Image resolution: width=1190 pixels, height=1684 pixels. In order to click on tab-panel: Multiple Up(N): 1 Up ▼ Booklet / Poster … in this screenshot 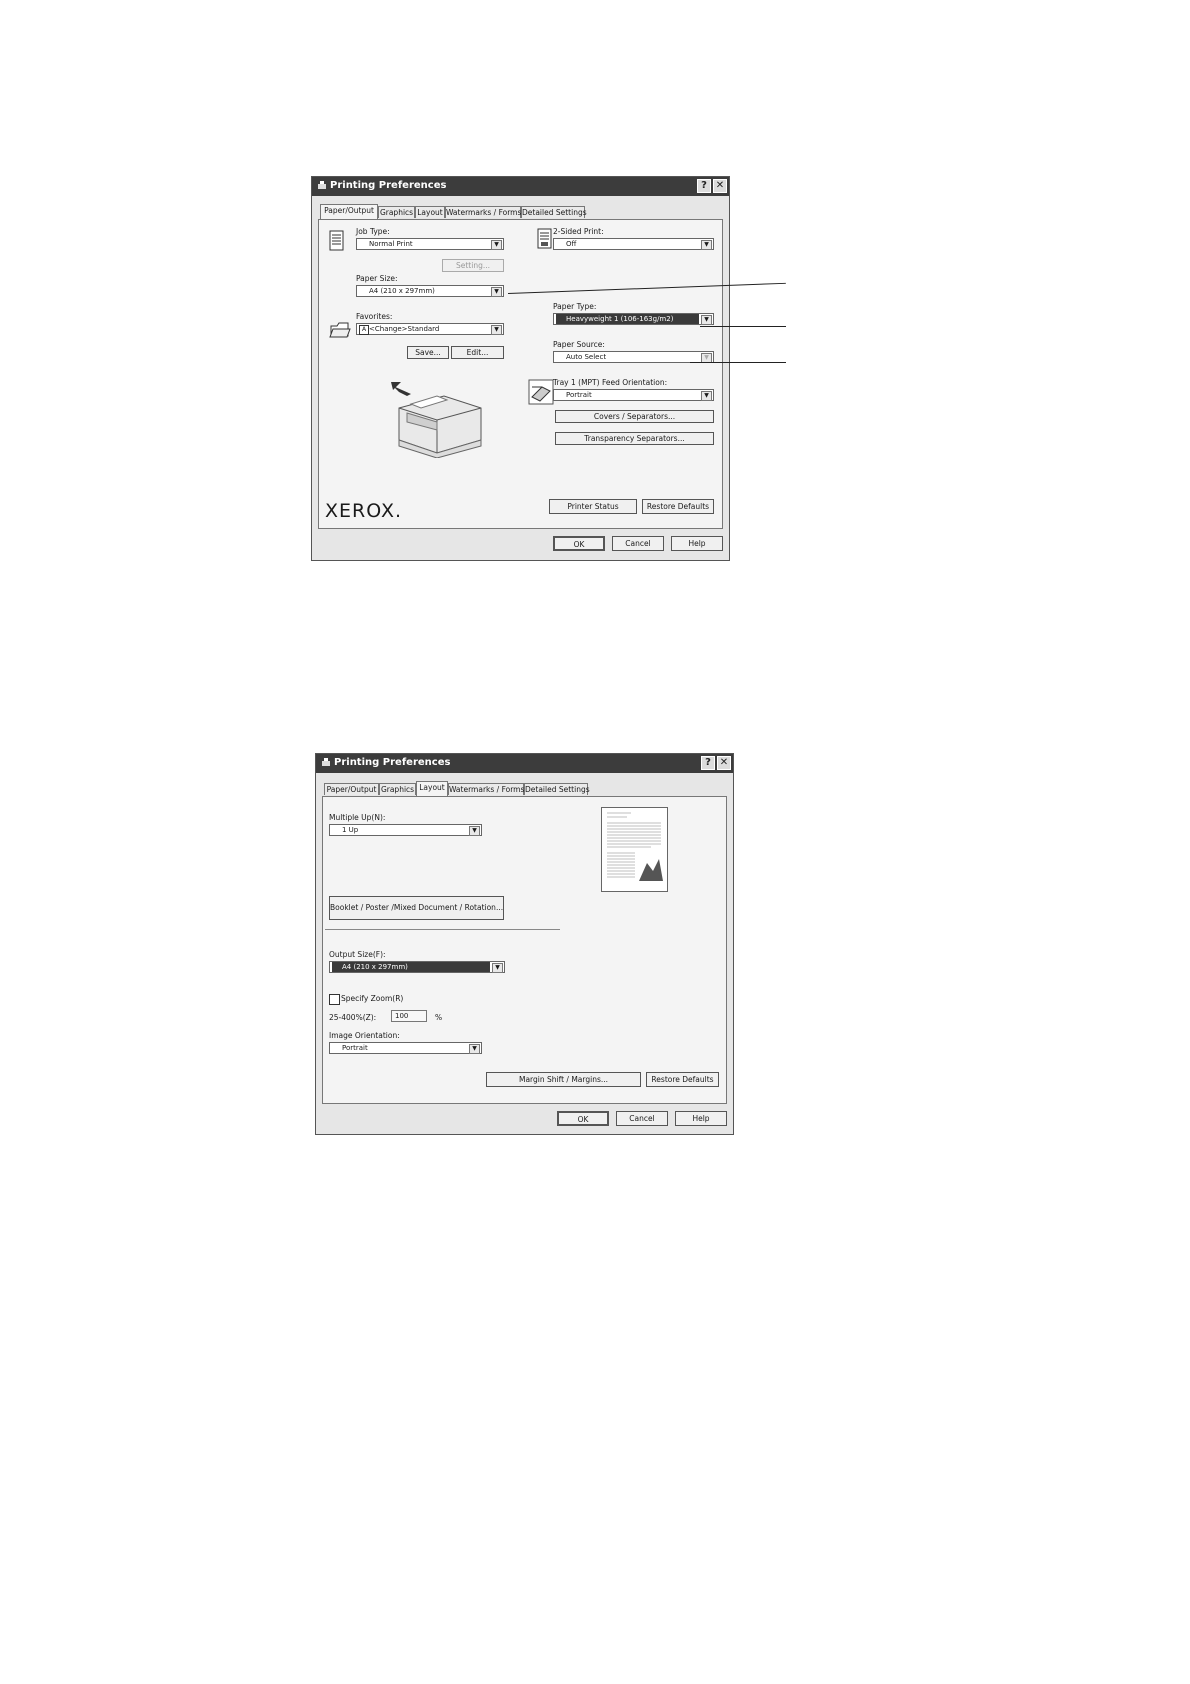, I will do `click(524, 950)`.